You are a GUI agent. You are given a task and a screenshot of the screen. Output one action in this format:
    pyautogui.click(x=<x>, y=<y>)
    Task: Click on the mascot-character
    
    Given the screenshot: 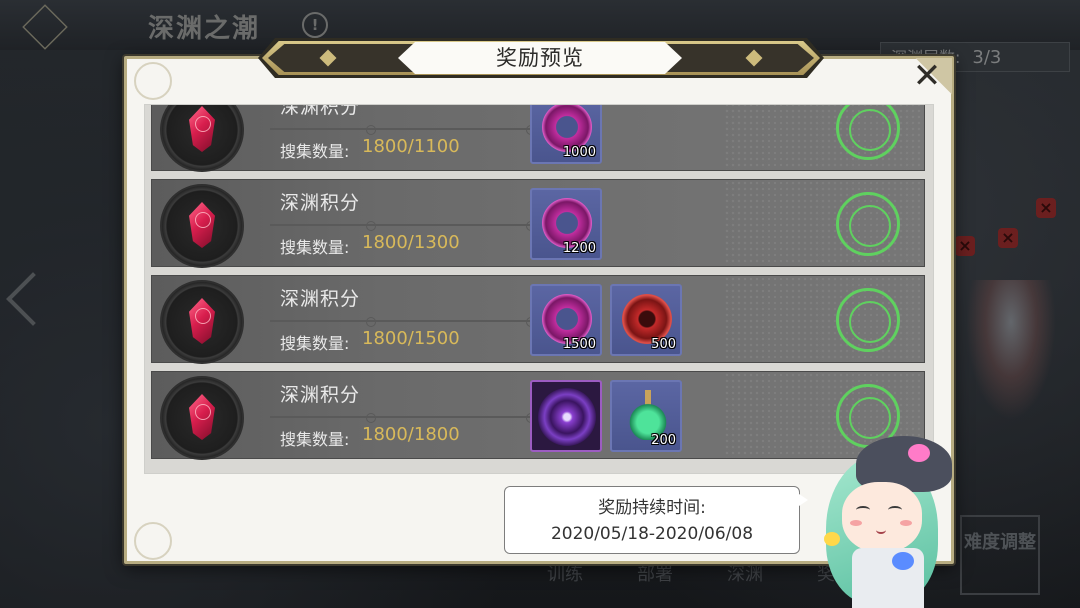 What is the action you would take?
    pyautogui.click(x=886, y=522)
    